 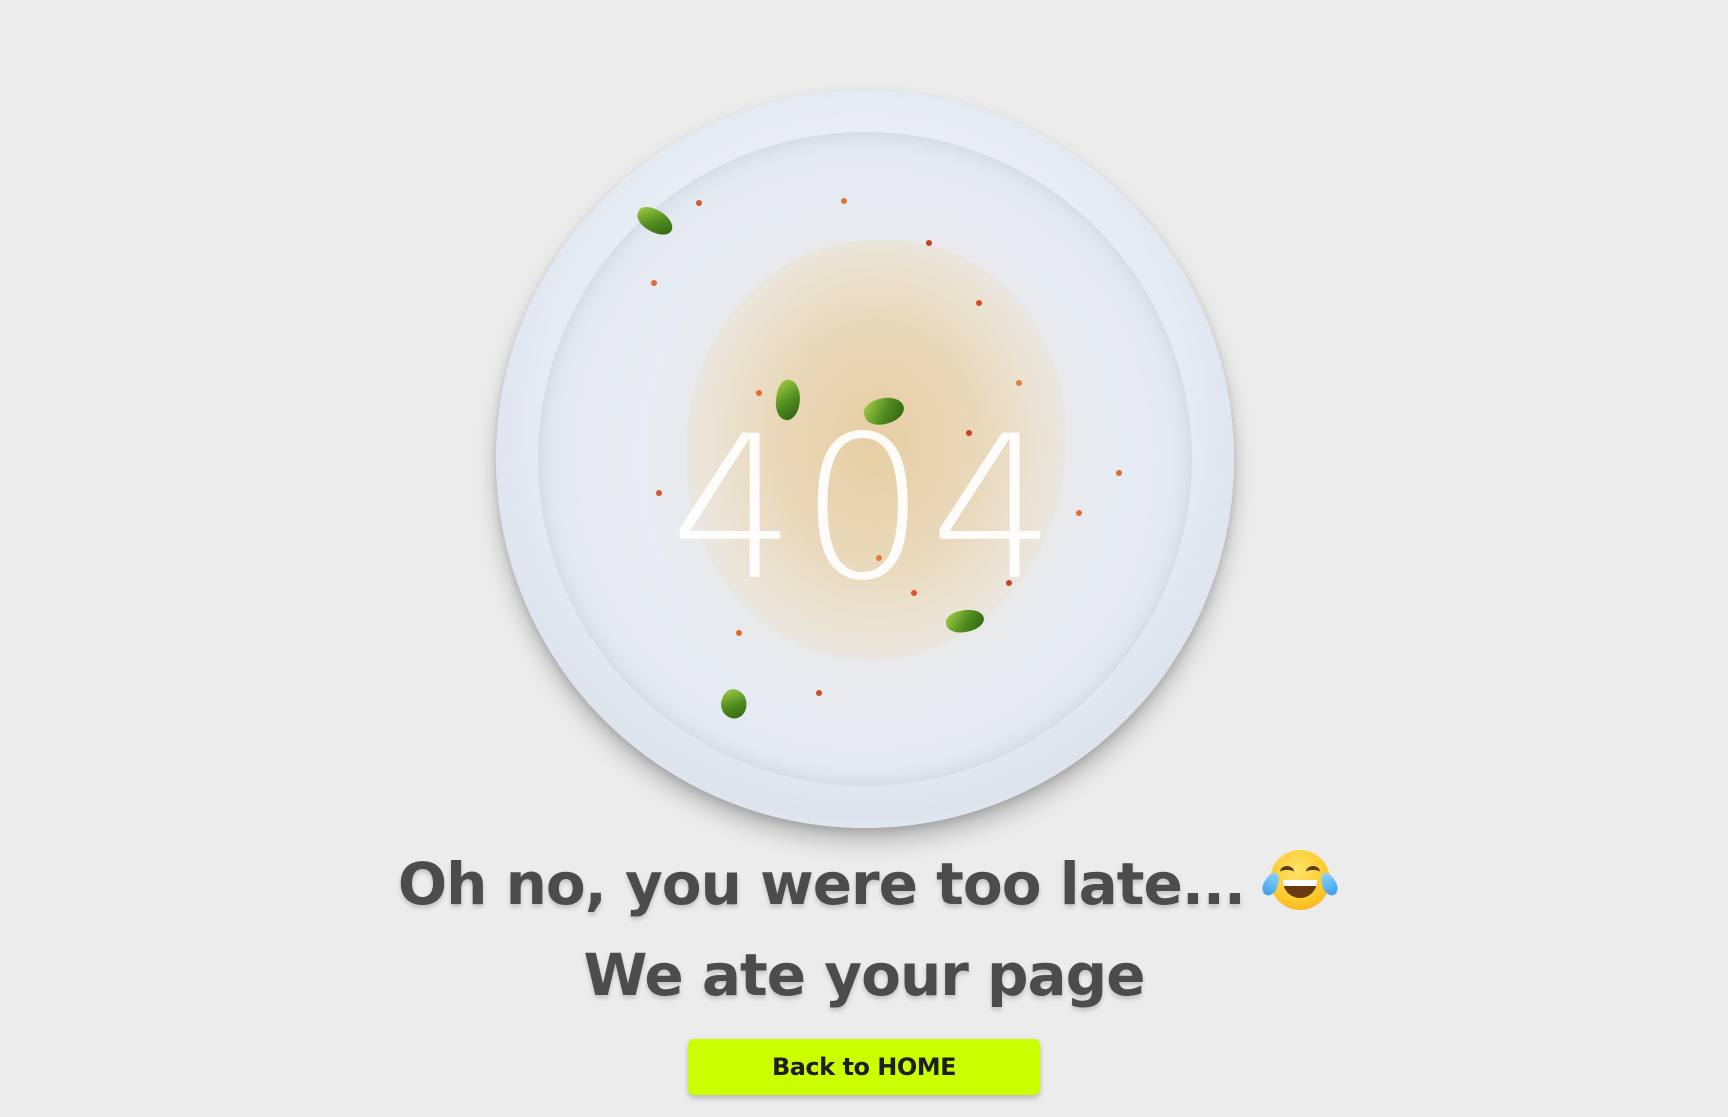 I want to click on face-with-tears-of-joy-icon, so click(x=1300, y=880).